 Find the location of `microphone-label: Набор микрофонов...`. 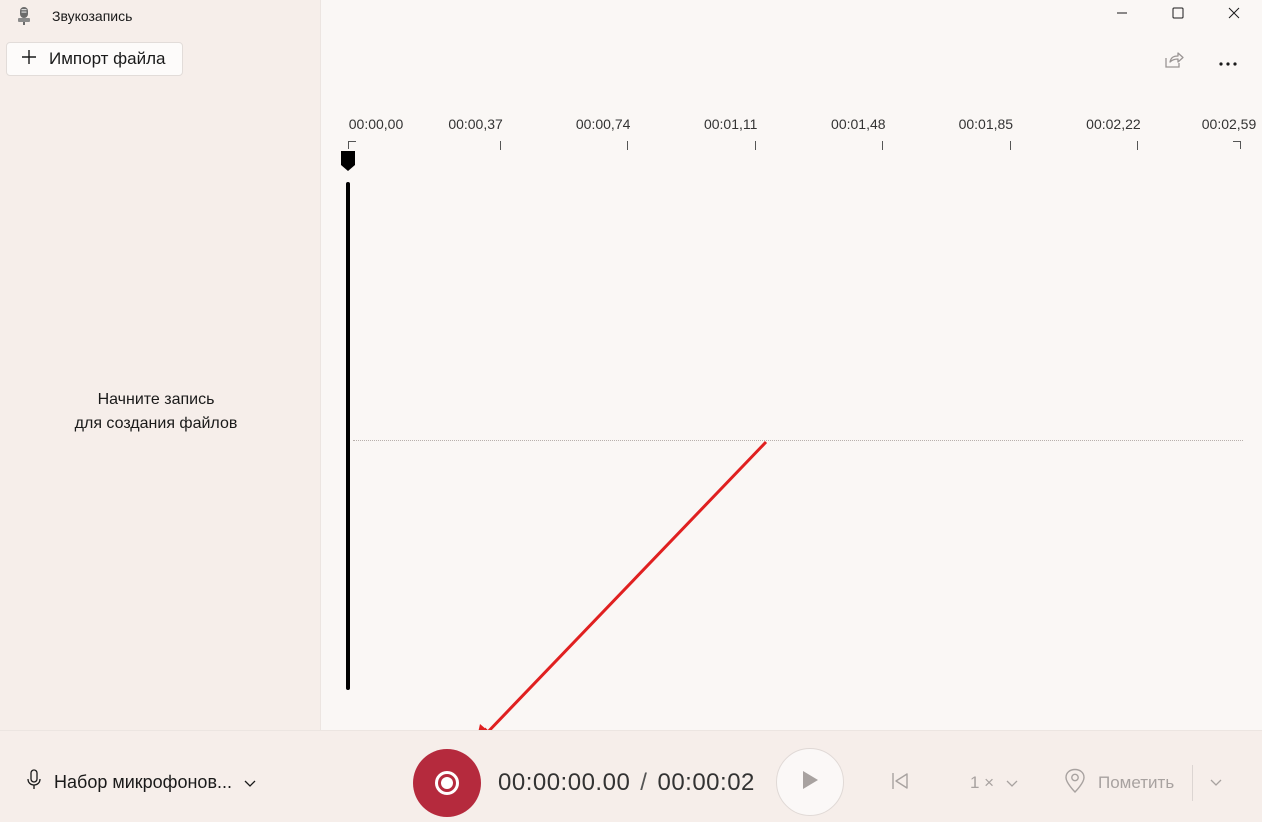

microphone-label: Набор микрофонов... is located at coordinates (143, 782).